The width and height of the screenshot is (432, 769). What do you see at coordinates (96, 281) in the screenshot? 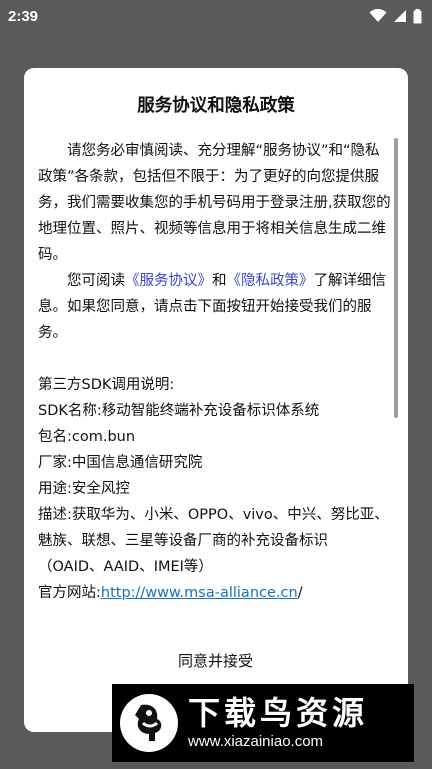
I see `consent-prefix: 您可阅读` at bounding box center [96, 281].